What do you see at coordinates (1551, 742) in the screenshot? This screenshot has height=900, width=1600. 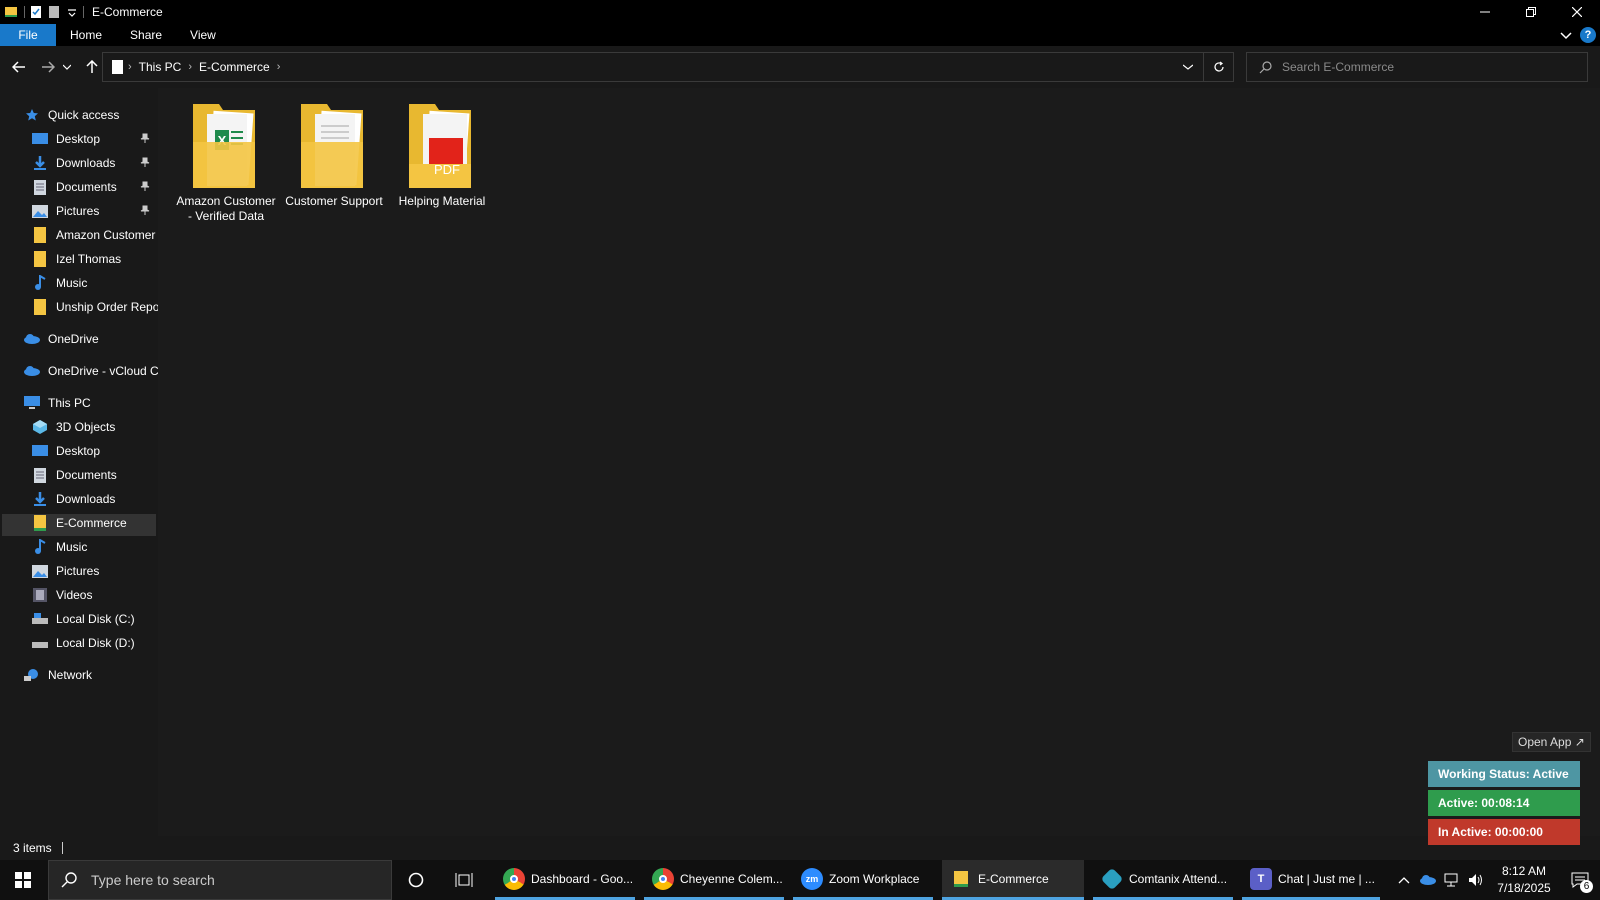 I see `open-app-button: Open App ↗` at bounding box center [1551, 742].